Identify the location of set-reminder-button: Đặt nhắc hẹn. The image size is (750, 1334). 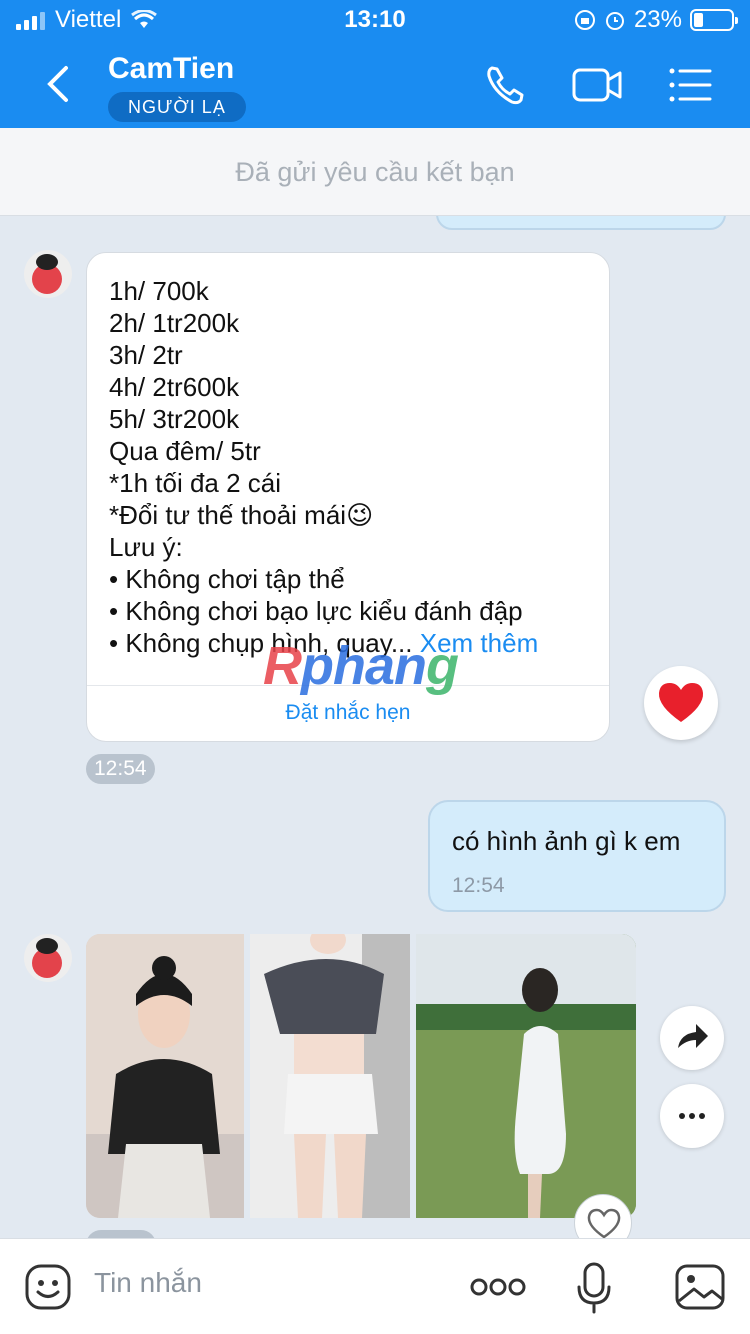
(348, 713).